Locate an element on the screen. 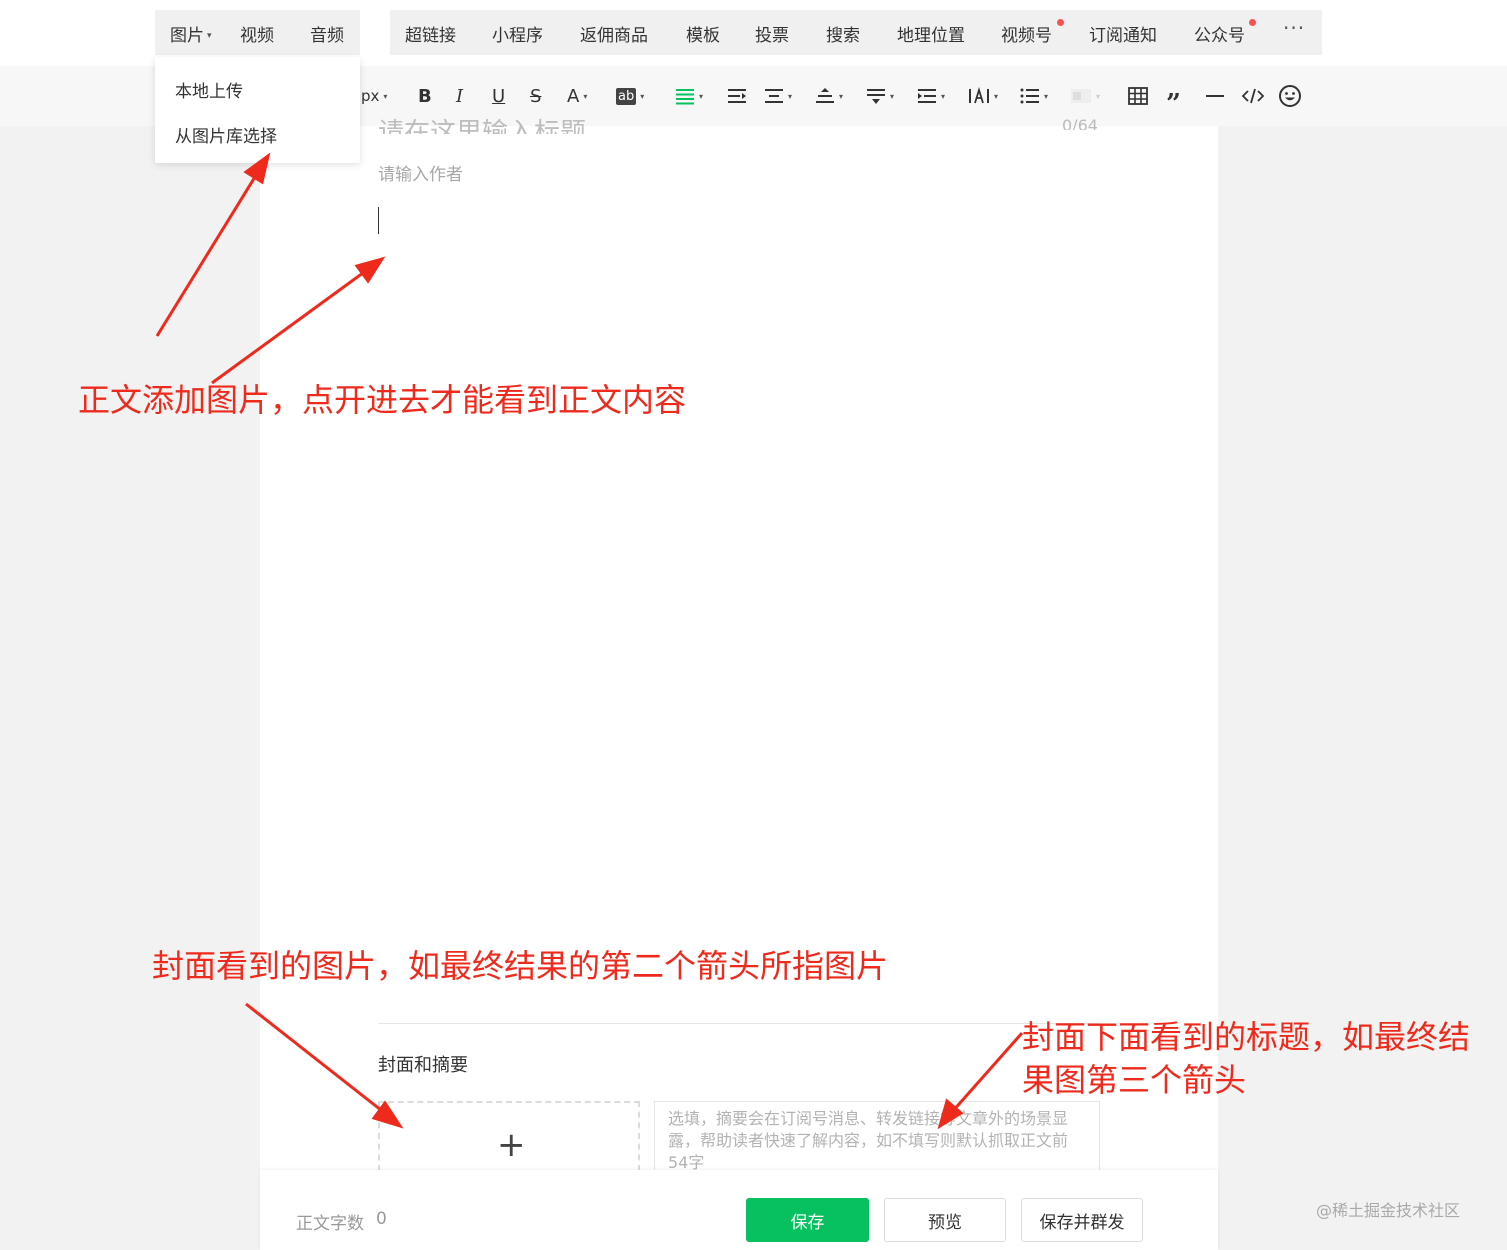  preview-button: 预览 is located at coordinates (945, 1220).